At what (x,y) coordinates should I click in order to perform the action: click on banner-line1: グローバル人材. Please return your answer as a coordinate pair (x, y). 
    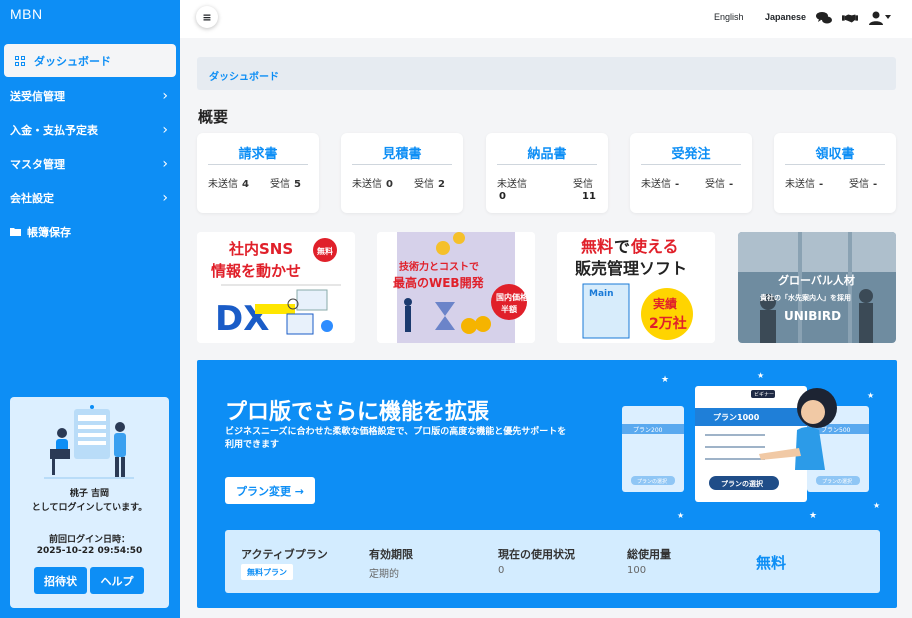
    Looking at the image, I should click on (816, 280).